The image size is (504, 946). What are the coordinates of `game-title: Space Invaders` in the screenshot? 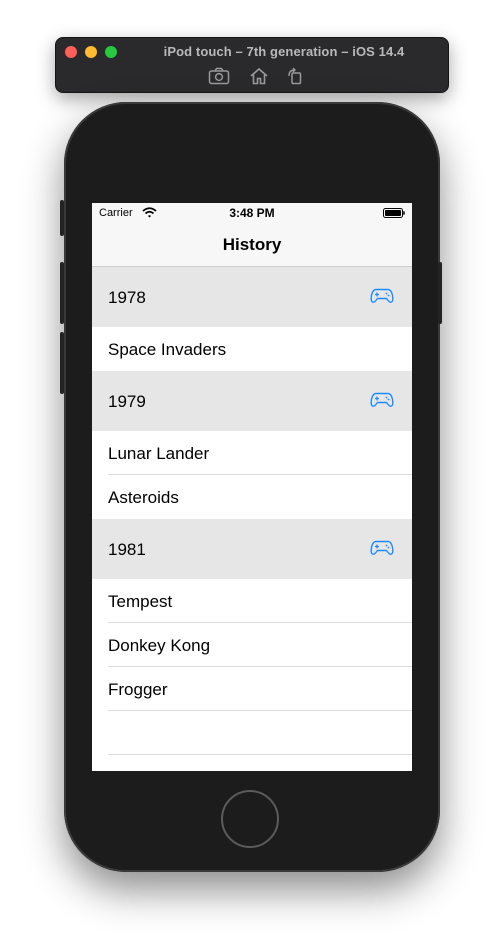 It's located at (167, 349).